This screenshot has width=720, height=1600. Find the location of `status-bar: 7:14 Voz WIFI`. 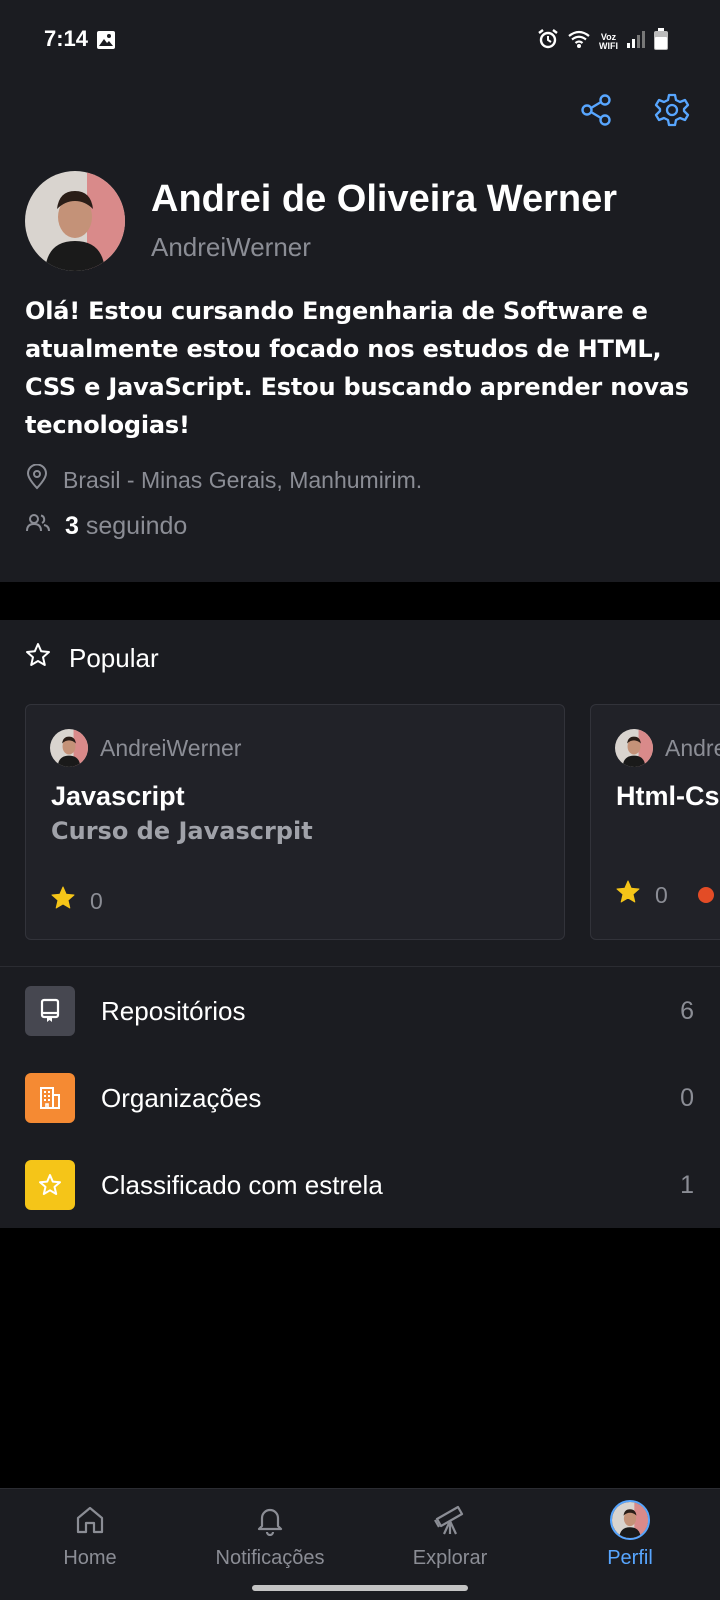

status-bar: 7:14 Voz WIFI is located at coordinates (360, 40).